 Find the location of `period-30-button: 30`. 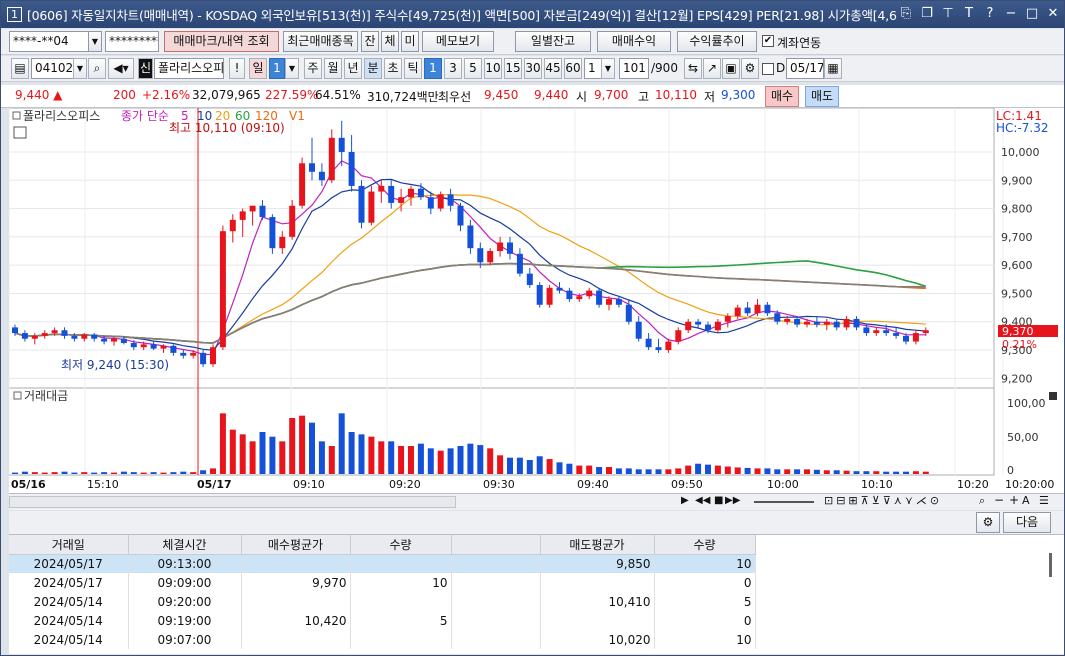

period-30-button: 30 is located at coordinates (533, 68).